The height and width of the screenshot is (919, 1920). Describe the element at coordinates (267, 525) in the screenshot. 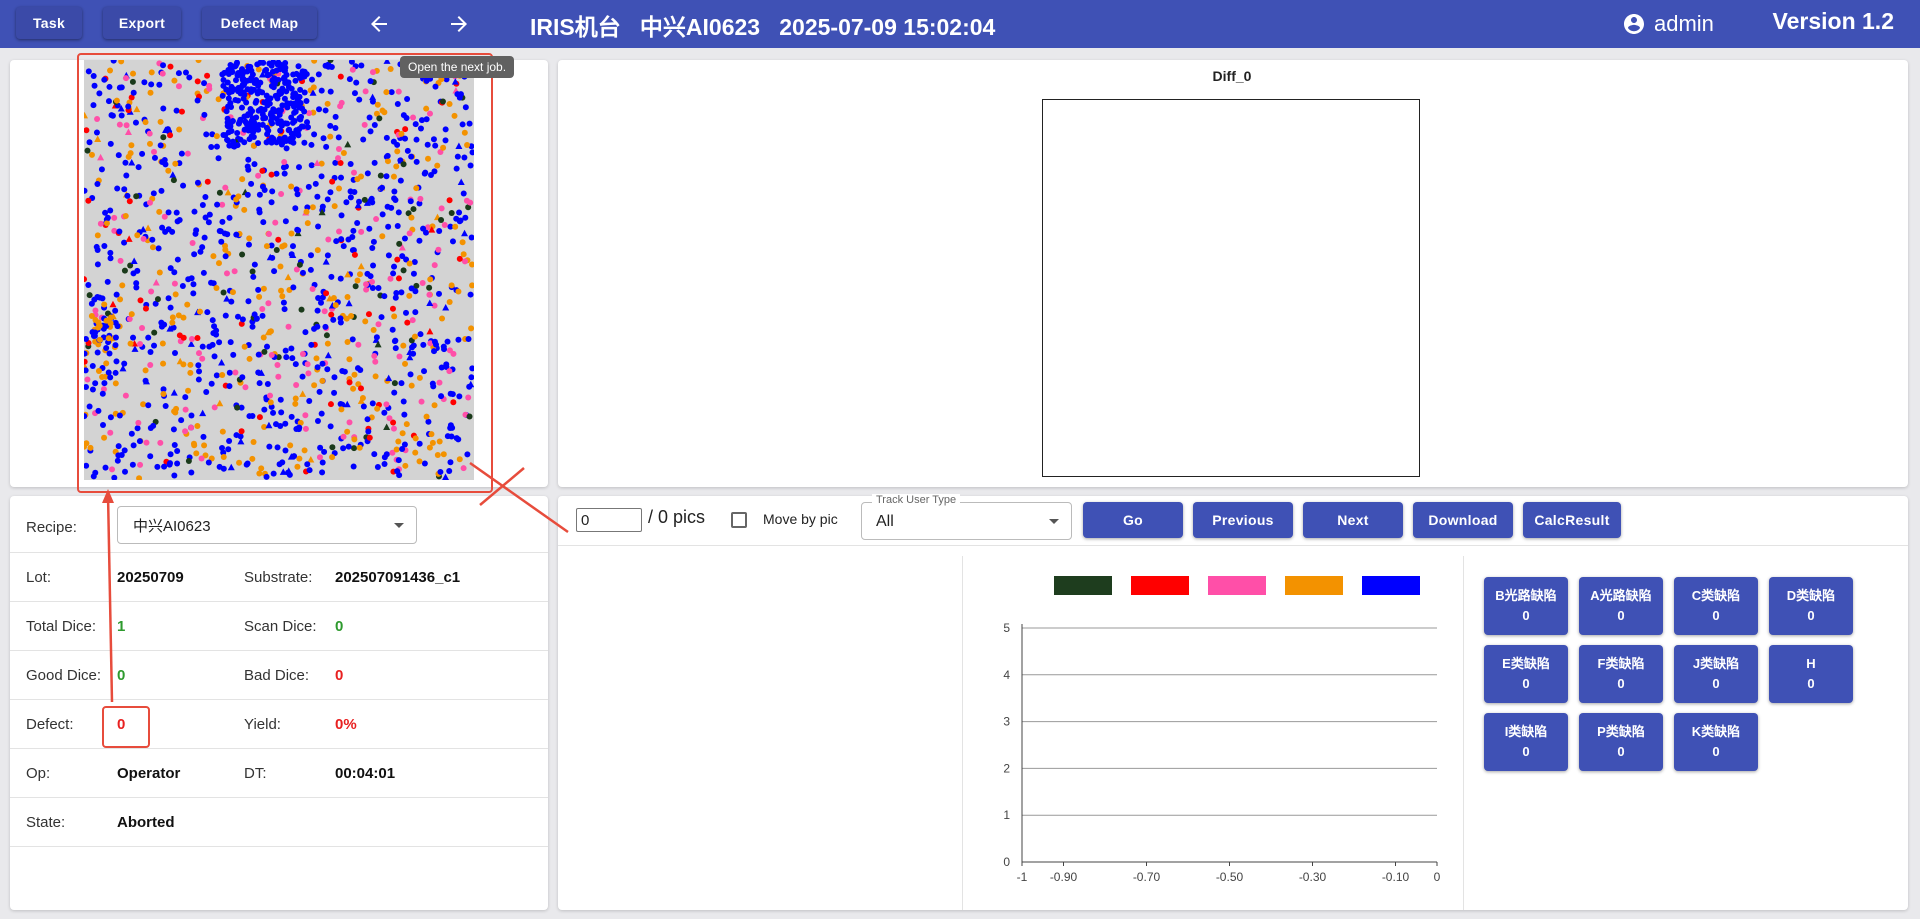

I see `recipe-select: 中兴AI0623` at that location.